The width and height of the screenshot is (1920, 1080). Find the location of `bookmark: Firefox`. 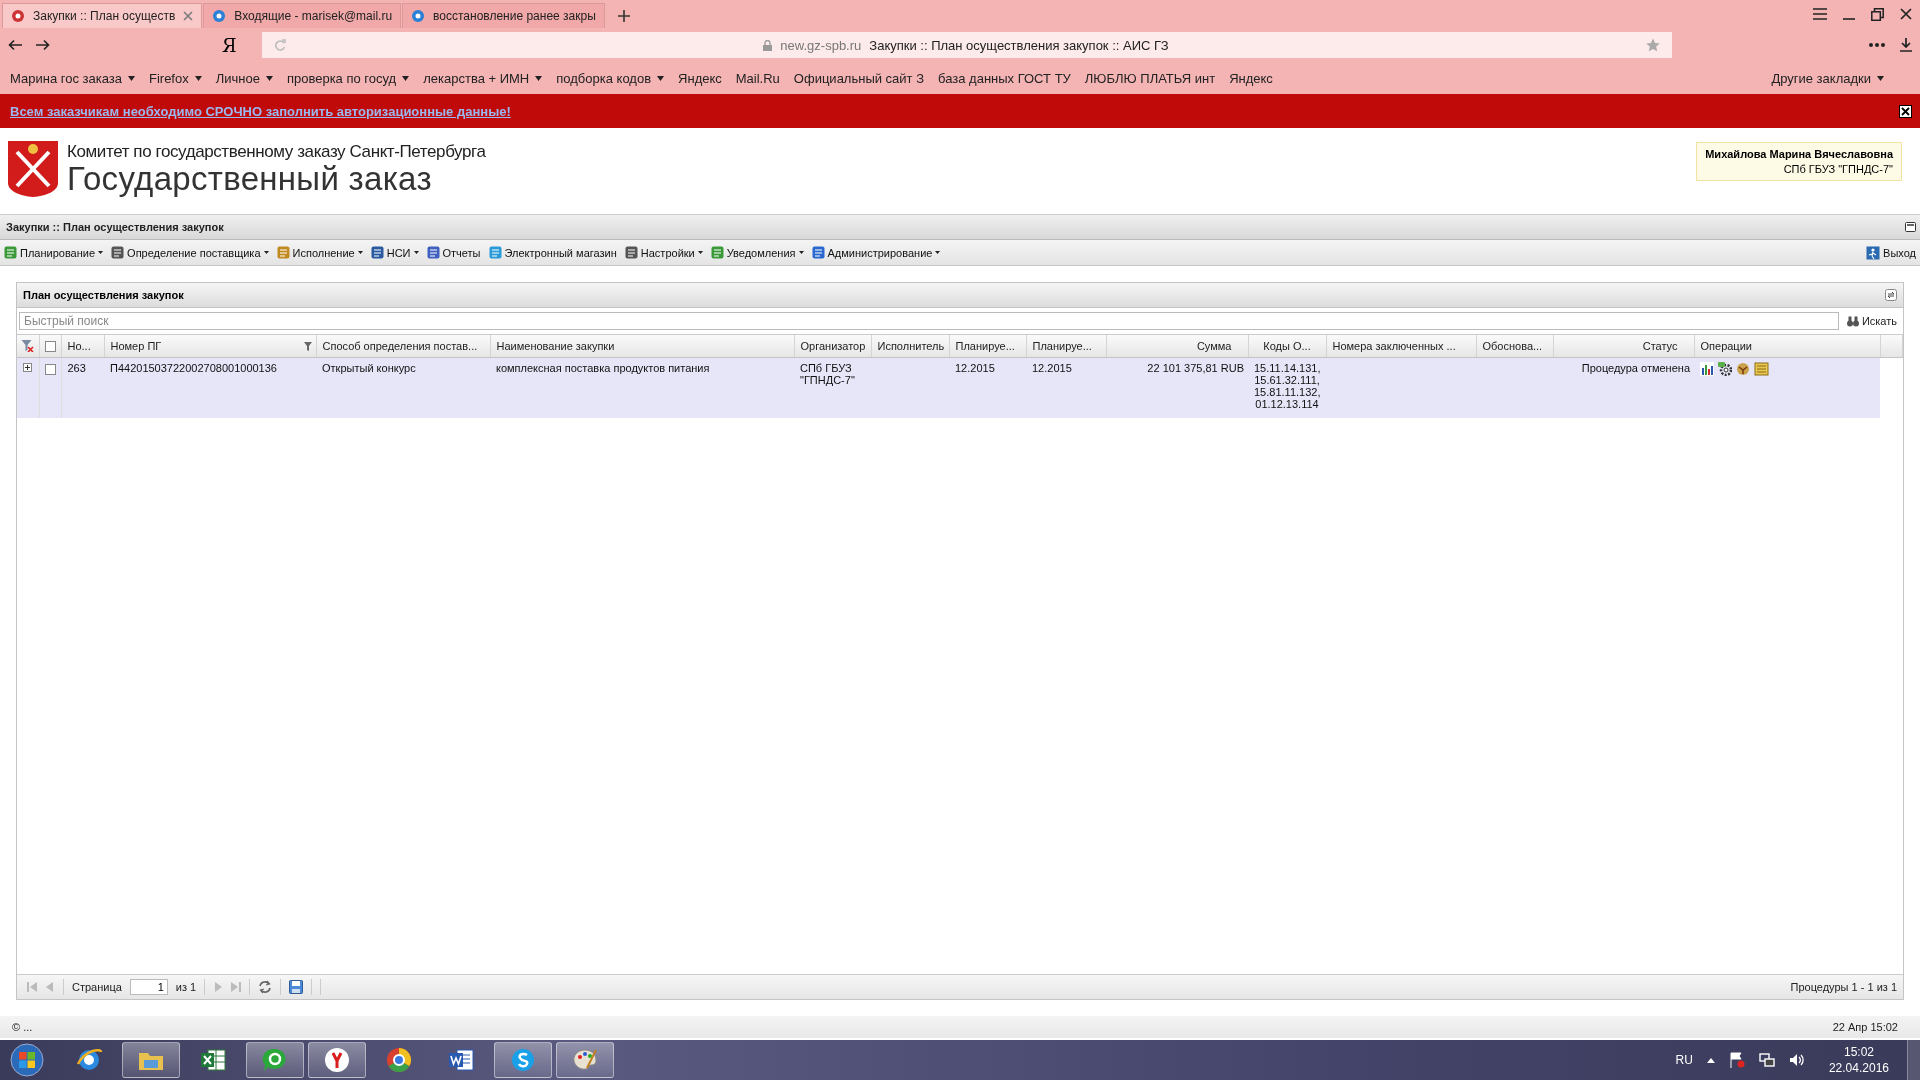

bookmark: Firefox is located at coordinates (175, 78).